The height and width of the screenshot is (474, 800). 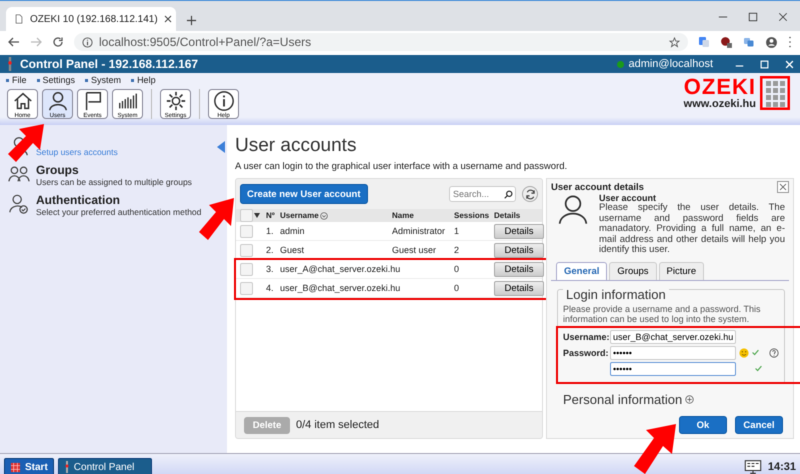 I want to click on menu-item: Help, so click(x=146, y=80).